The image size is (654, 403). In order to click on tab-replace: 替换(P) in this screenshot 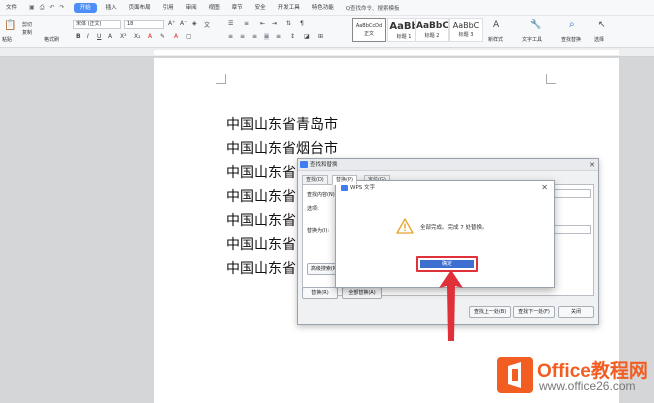, I will do `click(344, 180)`.